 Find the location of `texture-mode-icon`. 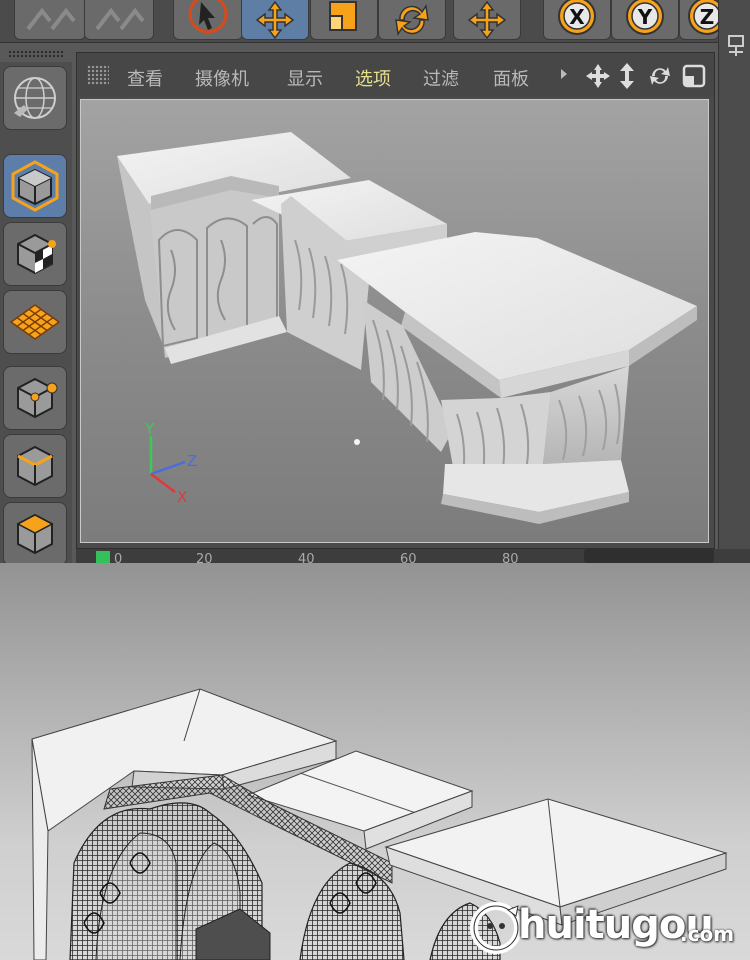

texture-mode-icon is located at coordinates (36, 254).